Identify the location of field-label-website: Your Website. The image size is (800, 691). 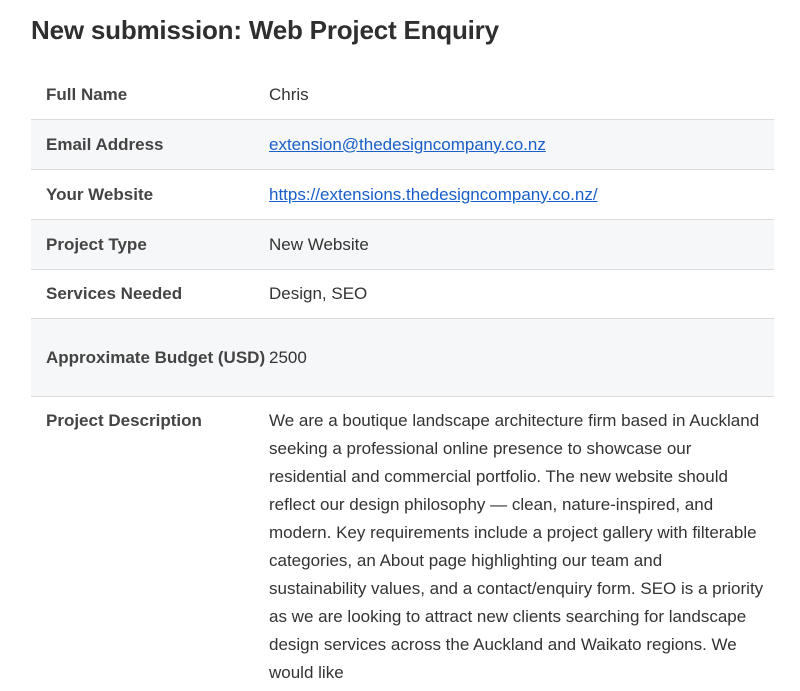
(100, 194).